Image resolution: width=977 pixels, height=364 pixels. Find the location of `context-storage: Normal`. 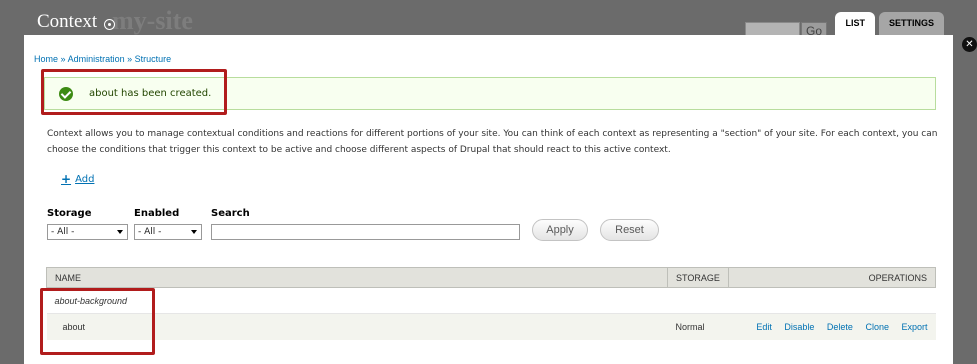

context-storage: Normal is located at coordinates (698, 326).